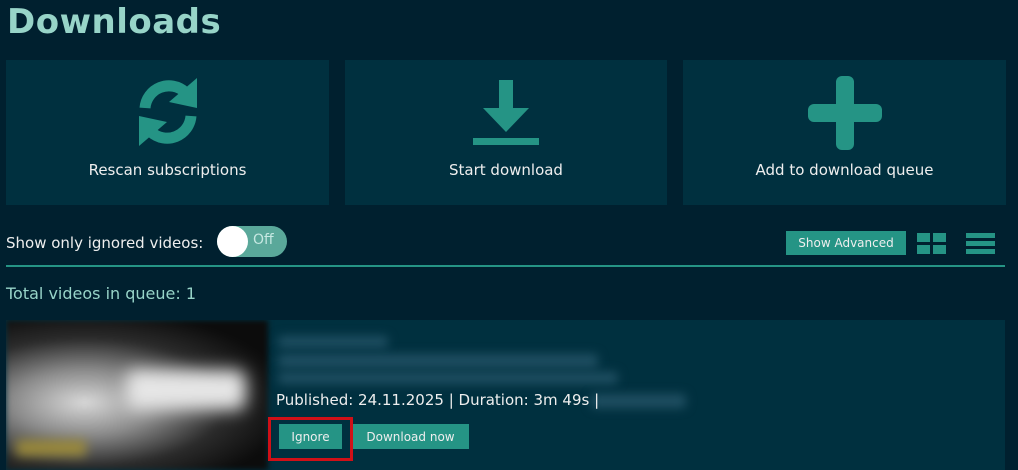 The image size is (1018, 470). What do you see at coordinates (506, 170) in the screenshot?
I see `start-download-label: Start download` at bounding box center [506, 170].